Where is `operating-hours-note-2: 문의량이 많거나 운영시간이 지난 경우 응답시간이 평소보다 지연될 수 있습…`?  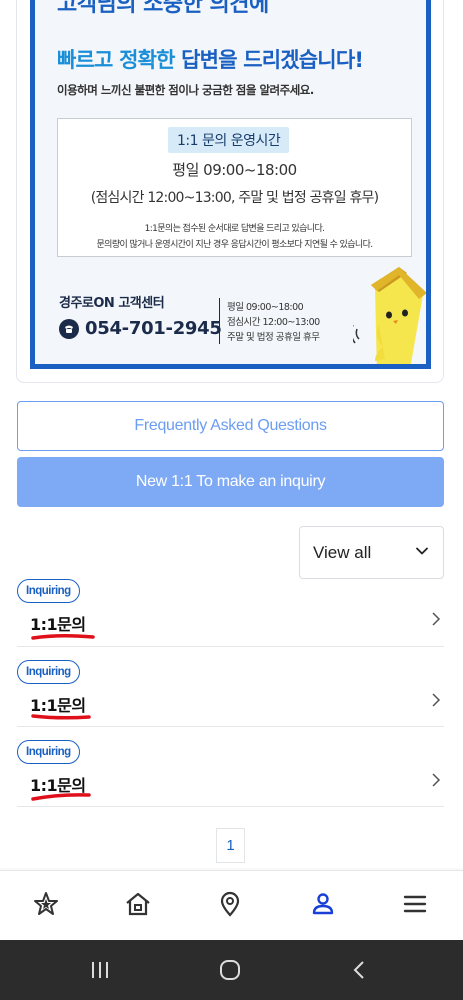 operating-hours-note-2: 문의량이 많거나 운영시간이 지난 경우 응답시간이 평소보다 지연될 수 있습… is located at coordinates (234, 245).